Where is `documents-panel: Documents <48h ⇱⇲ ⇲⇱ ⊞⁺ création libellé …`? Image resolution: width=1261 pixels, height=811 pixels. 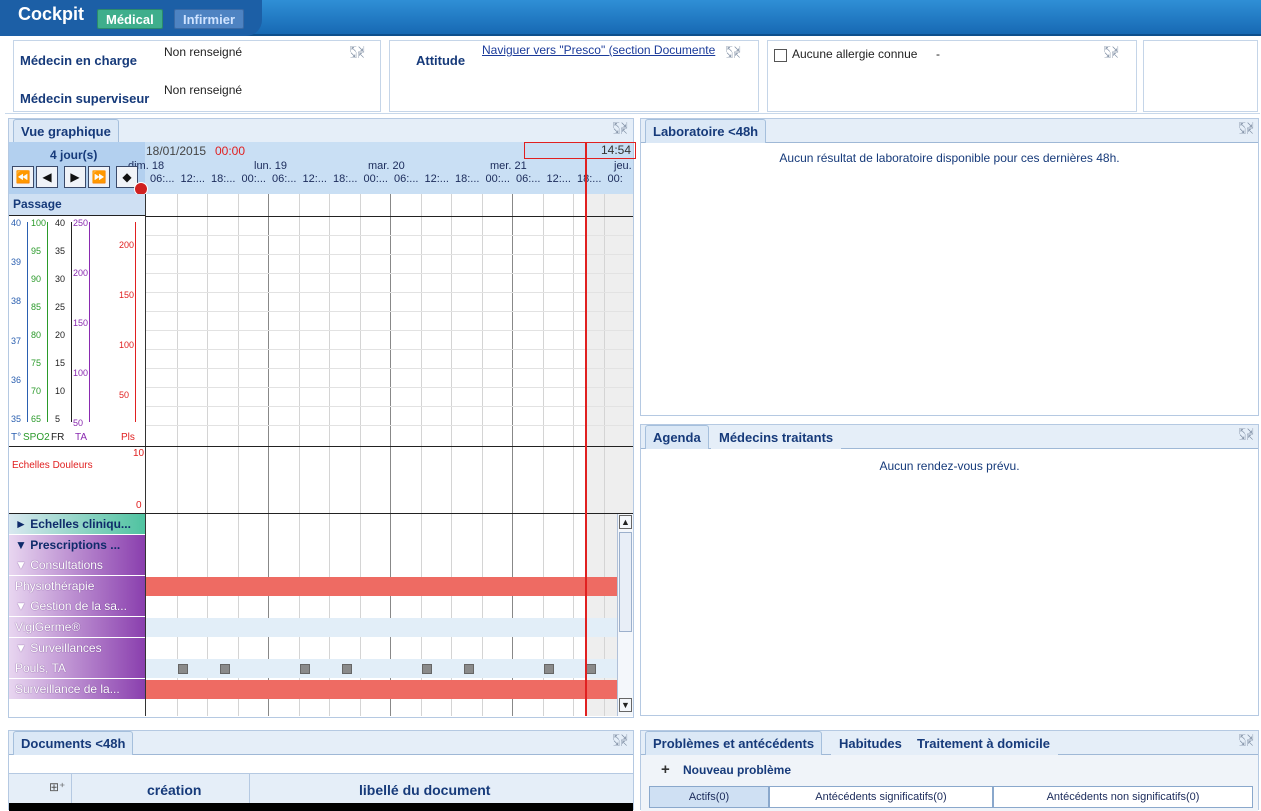 documents-panel: Documents <48h ⇱⇲ ⇲⇱ ⊞⁺ création libellé … is located at coordinates (321, 770).